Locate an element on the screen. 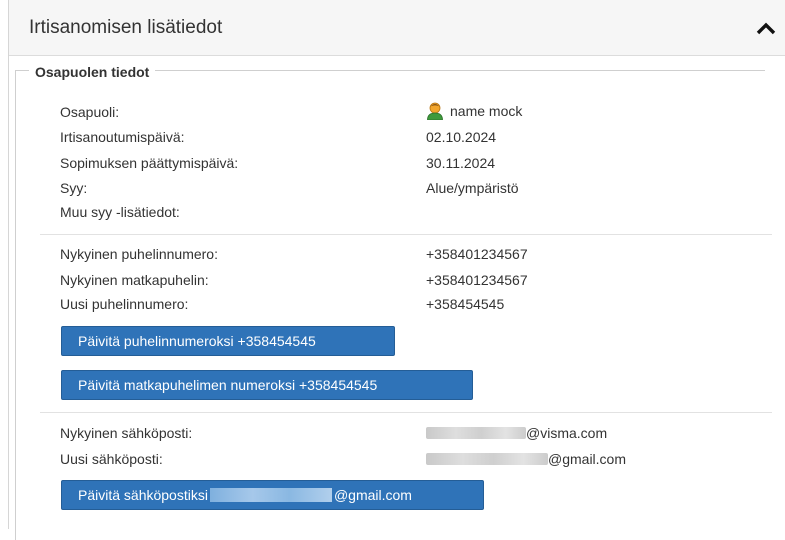 The image size is (785, 540). new-phone-value: +358454545 is located at coordinates (465, 304).